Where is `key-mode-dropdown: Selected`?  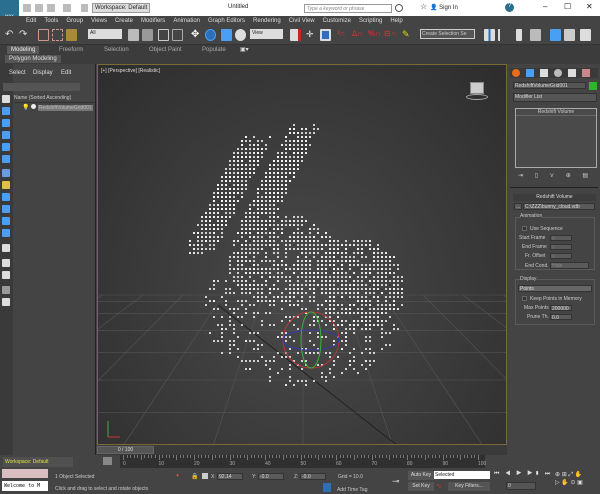
key-mode-dropdown: Selected is located at coordinates (462, 475).